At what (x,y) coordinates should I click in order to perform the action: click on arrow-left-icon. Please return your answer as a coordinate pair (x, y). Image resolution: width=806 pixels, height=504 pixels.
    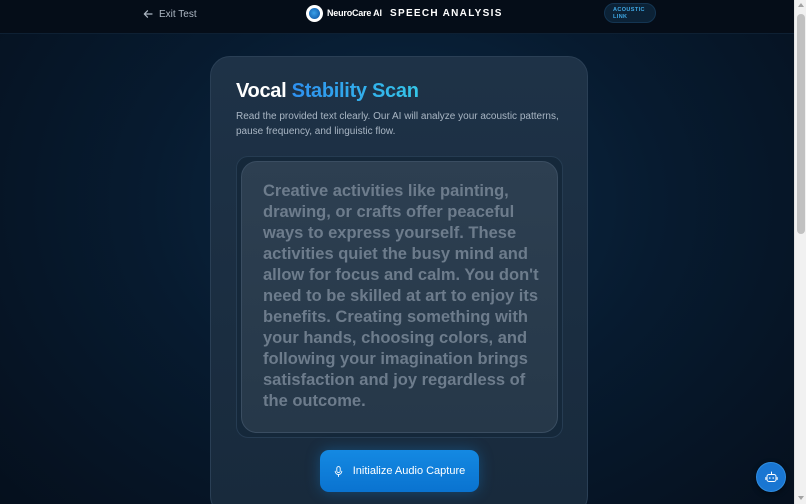
    Looking at the image, I should click on (148, 14).